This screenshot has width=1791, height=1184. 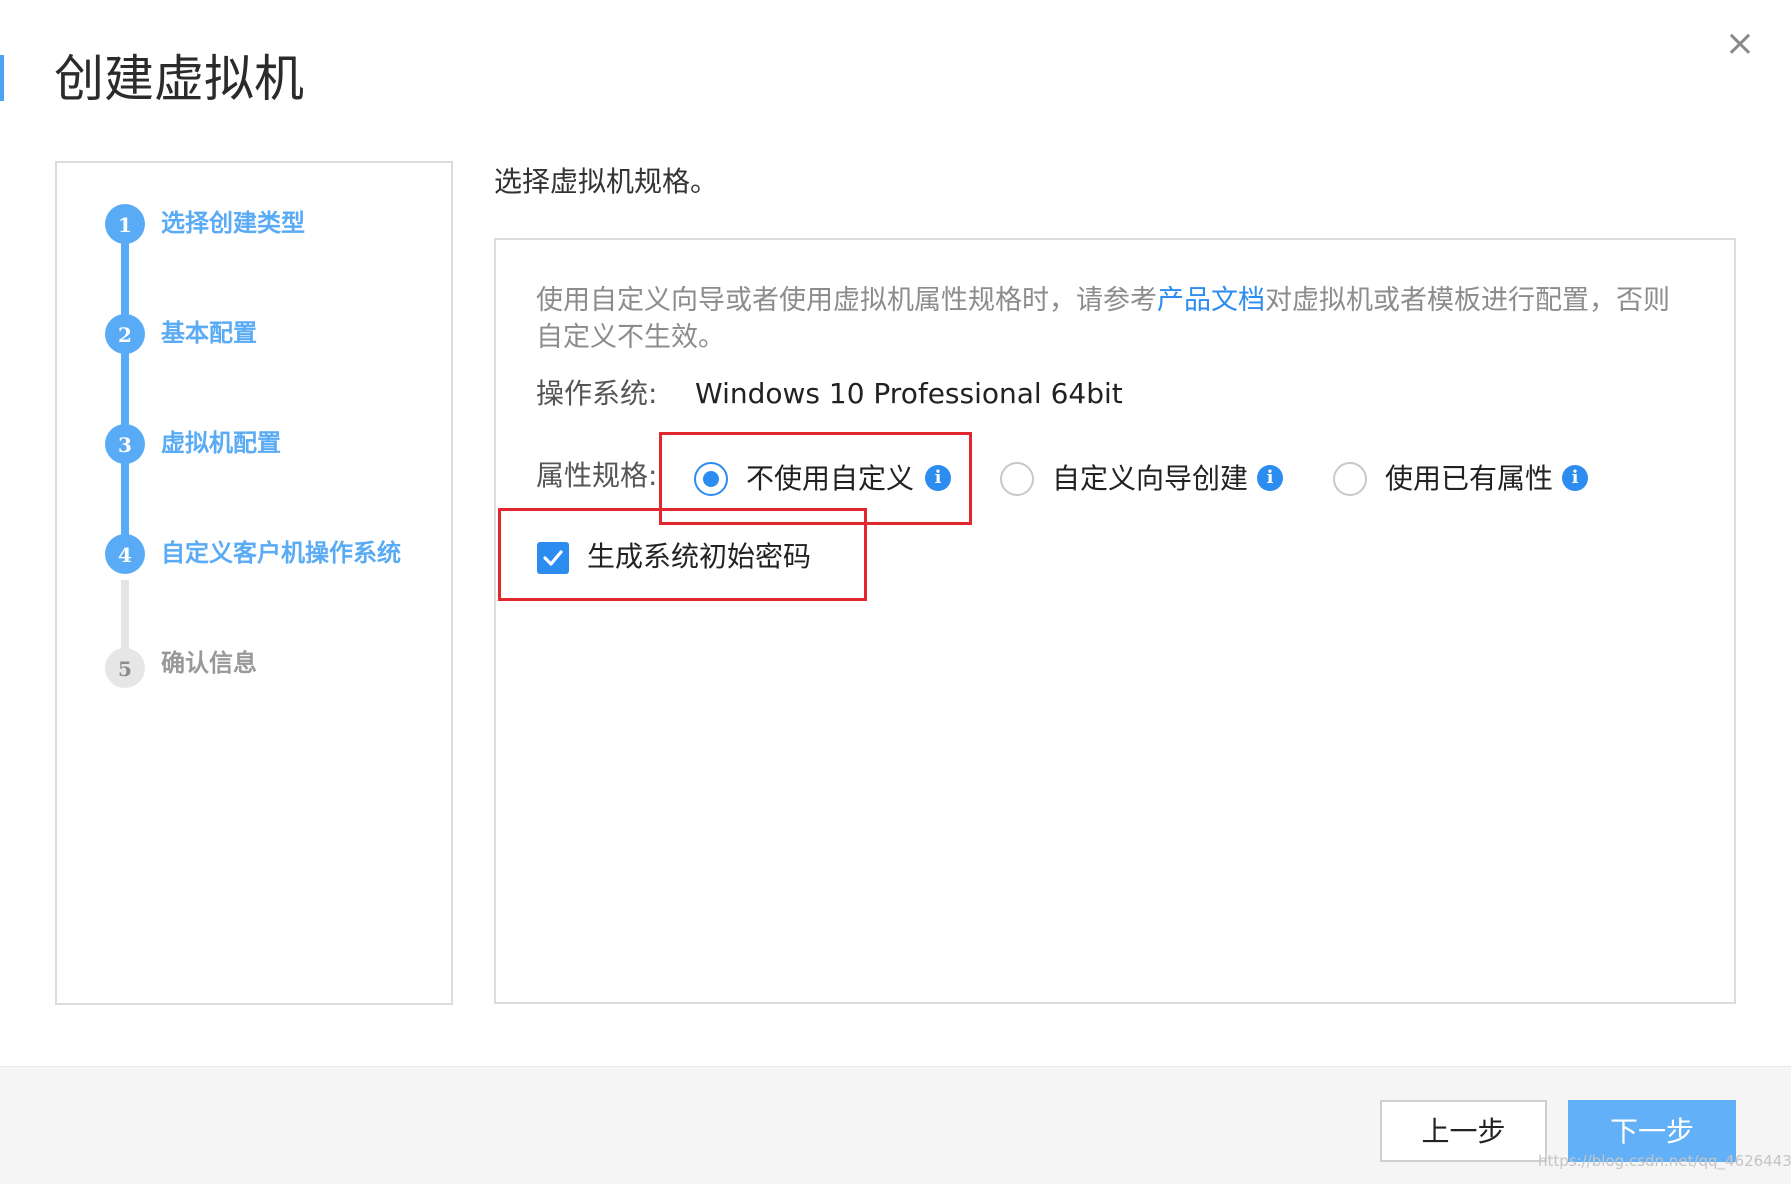 What do you see at coordinates (606, 181) in the screenshot?
I see `section-title: 选择虚拟机规格。` at bounding box center [606, 181].